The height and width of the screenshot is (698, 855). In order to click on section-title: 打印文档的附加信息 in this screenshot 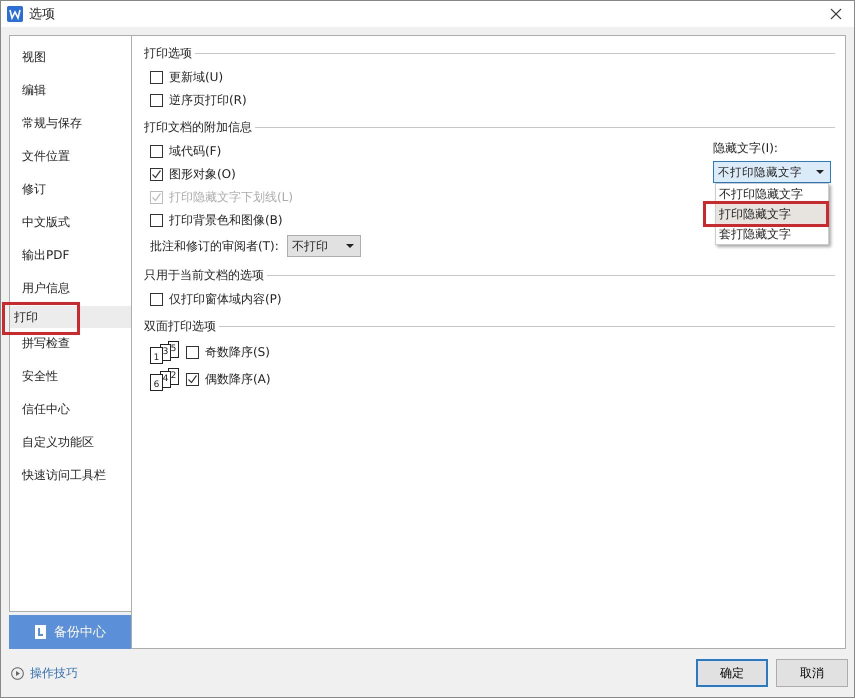, I will do `click(198, 127)`.